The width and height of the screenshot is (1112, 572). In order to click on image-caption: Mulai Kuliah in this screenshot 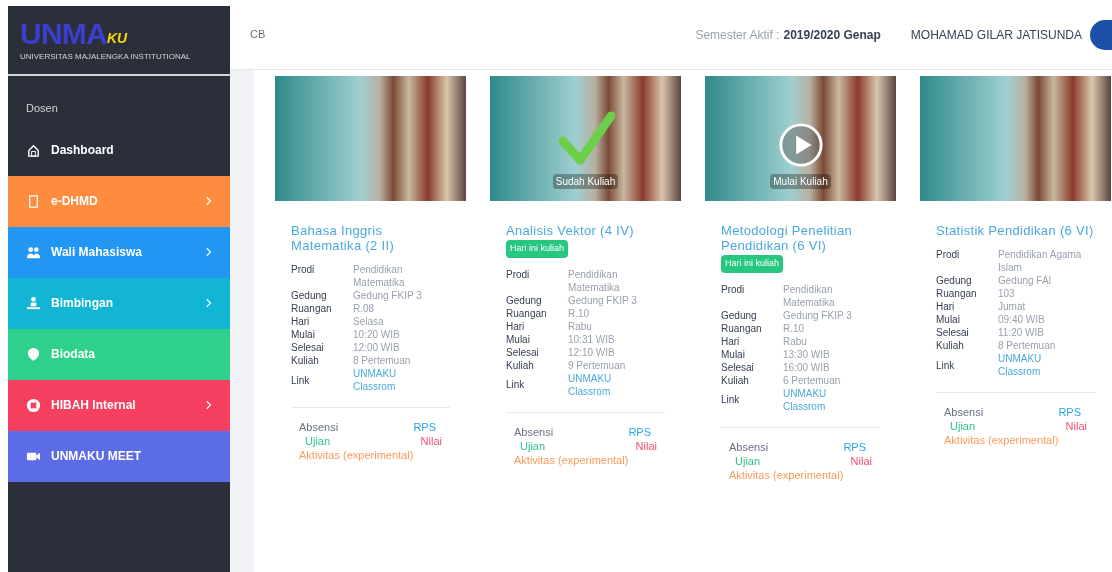, I will do `click(800, 181)`.